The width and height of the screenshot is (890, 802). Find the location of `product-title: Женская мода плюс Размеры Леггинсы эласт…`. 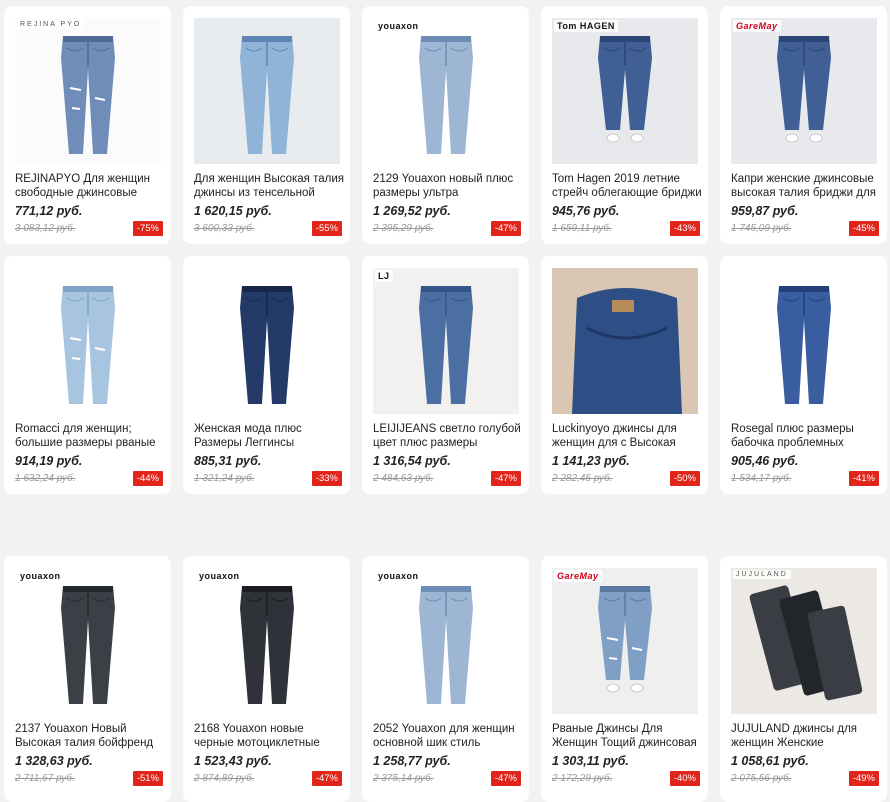

product-title: Женская мода плюс Размеры Леггинсы эласт… is located at coordinates (269, 436).